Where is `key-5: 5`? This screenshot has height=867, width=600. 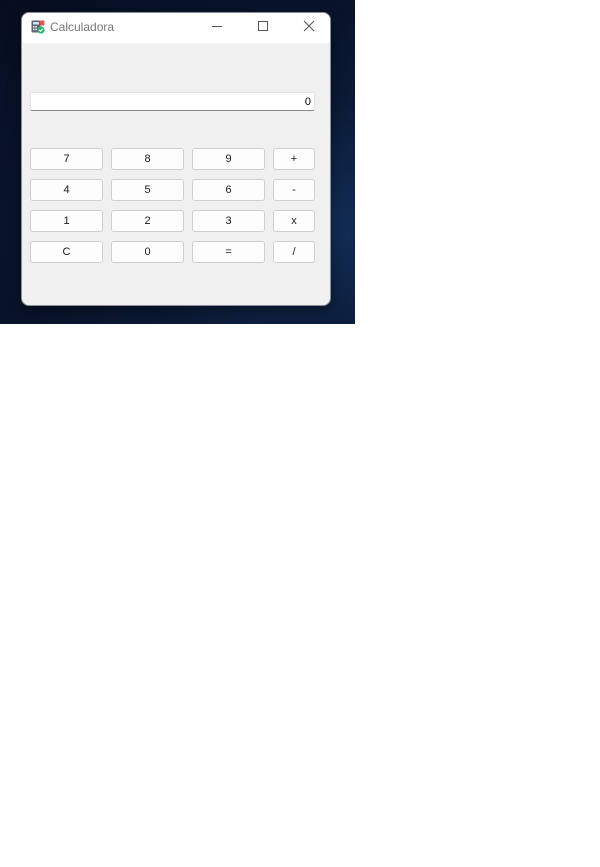
key-5: 5 is located at coordinates (147, 190).